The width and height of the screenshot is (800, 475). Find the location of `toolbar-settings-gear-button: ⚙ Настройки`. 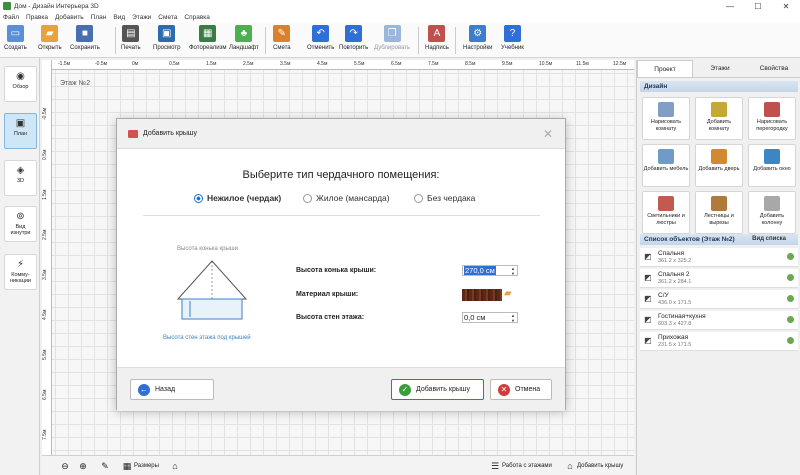

toolbar-settings-gear-button: ⚙ Настройки is located at coordinates (477, 40).